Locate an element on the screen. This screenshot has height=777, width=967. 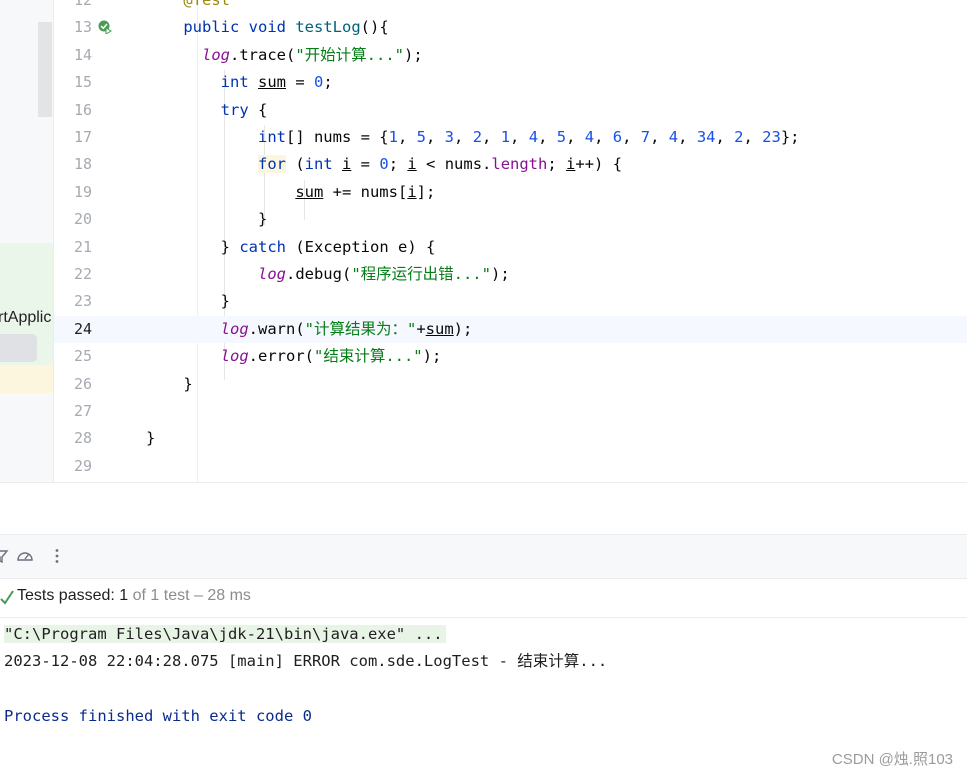
code-text: } catch (Exception e) { is located at coordinates (291, 247).